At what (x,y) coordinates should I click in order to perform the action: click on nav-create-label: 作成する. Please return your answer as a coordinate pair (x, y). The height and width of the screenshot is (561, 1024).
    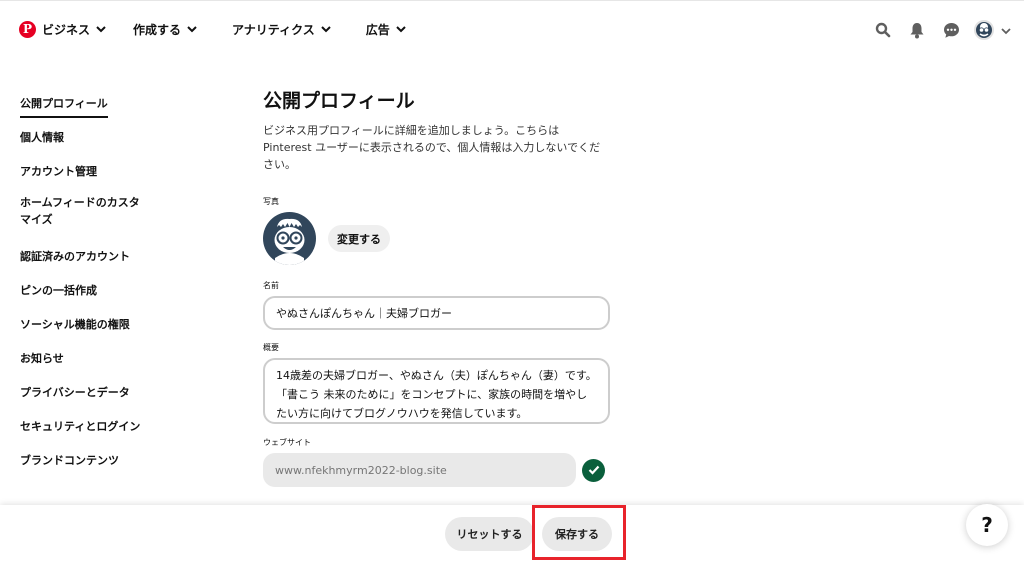
    Looking at the image, I should click on (157, 29).